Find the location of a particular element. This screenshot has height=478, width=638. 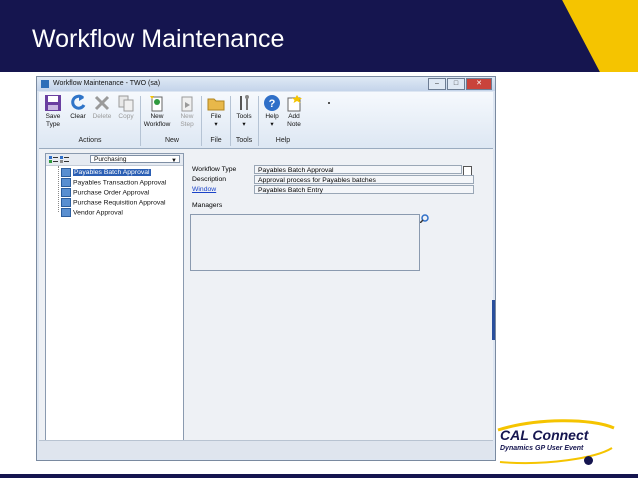

tree-item-vendor-approval: Vendor Approval is located at coordinates (92, 212).